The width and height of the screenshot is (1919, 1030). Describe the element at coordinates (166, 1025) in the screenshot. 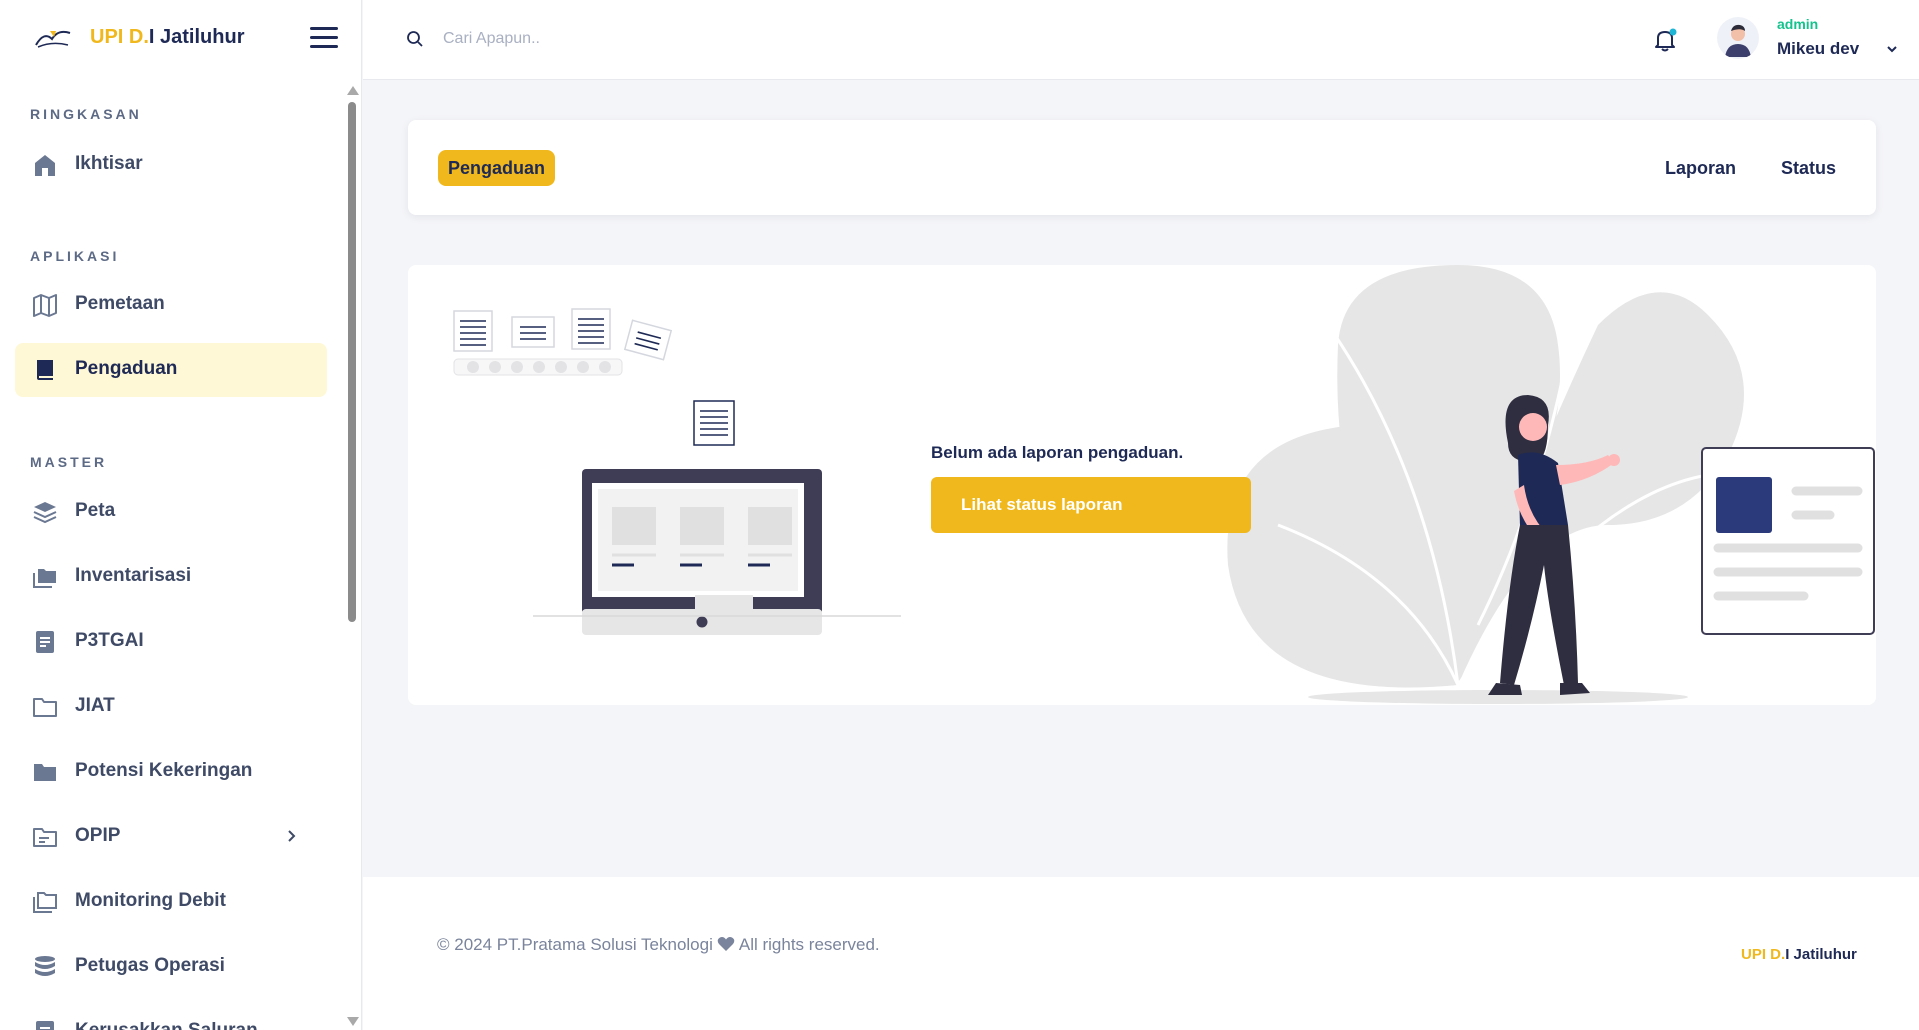

I see `sidebar-item-label: Kerusakkan Saluran` at that location.